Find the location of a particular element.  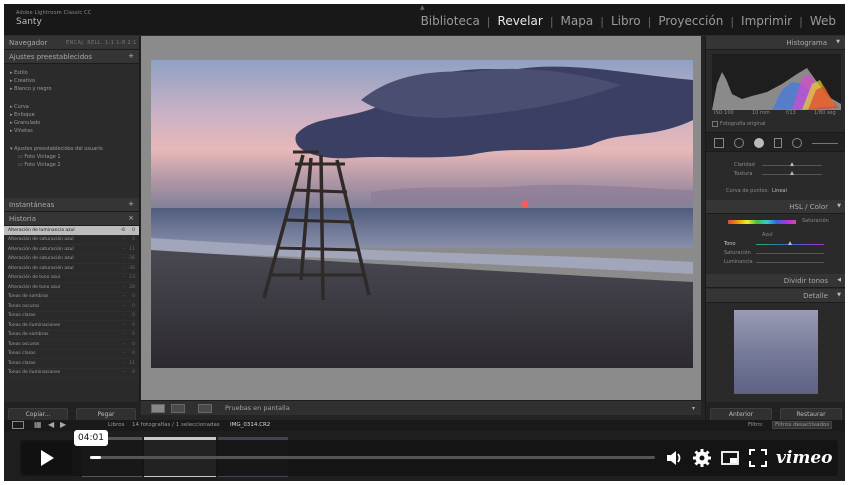

history-row: Alteración de saturación azul -11 is located at coordinates (71, 250).